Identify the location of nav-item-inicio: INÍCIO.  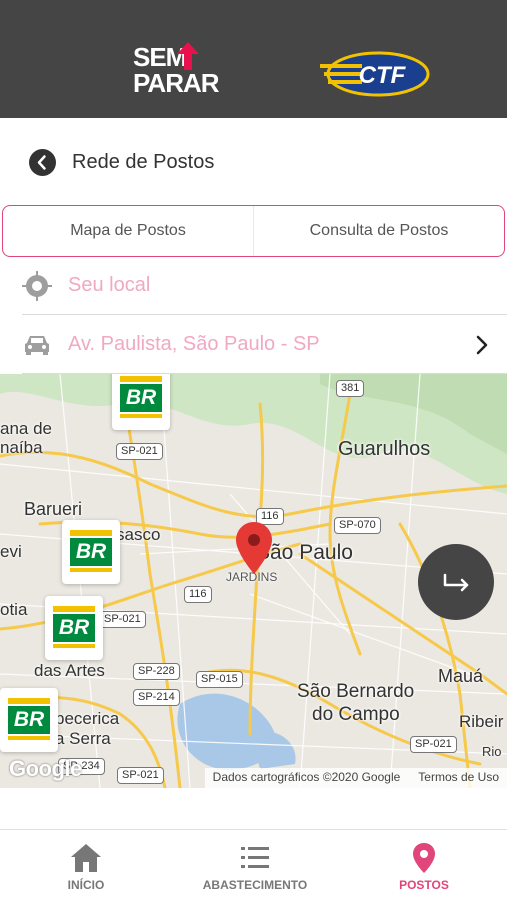
(86, 865).